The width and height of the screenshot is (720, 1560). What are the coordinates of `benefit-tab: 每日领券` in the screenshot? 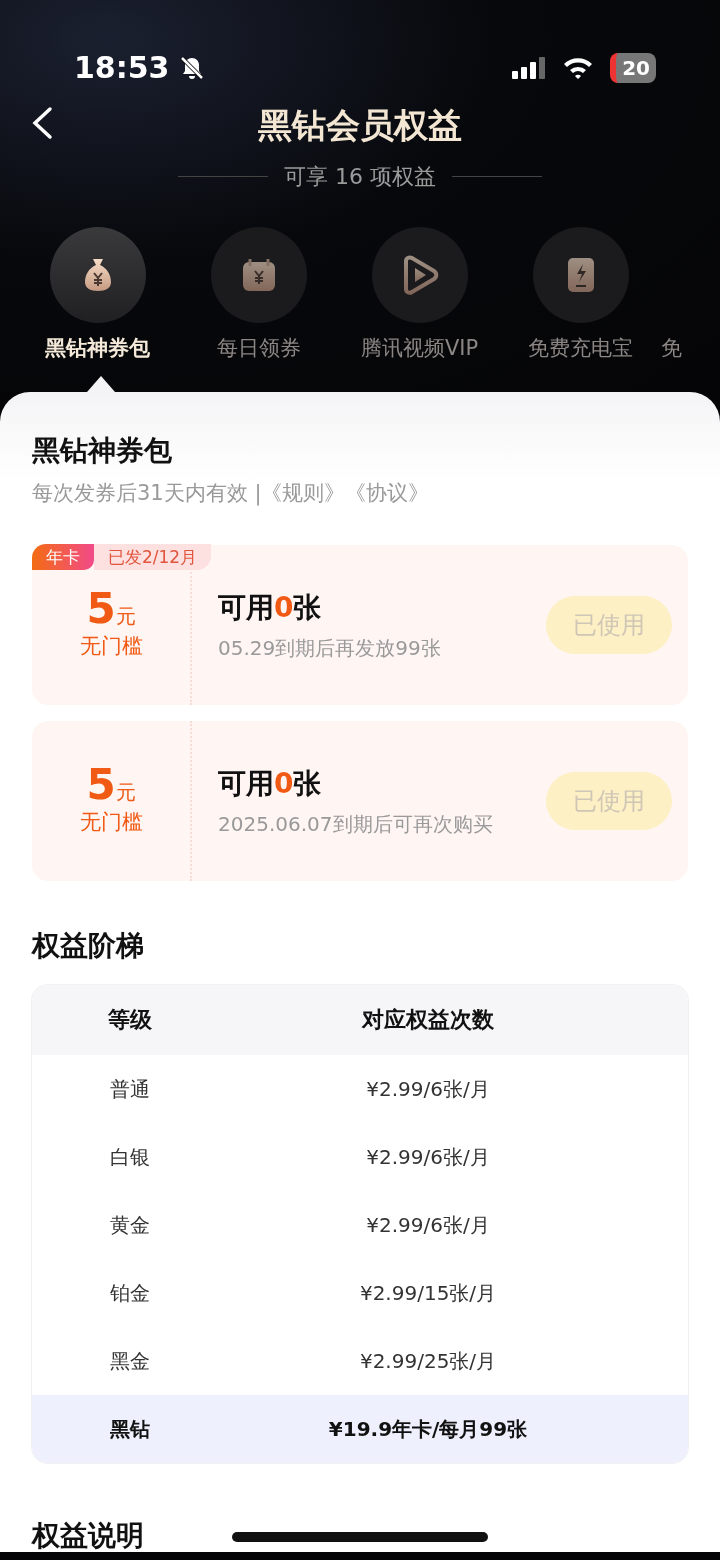 It's located at (258, 296).